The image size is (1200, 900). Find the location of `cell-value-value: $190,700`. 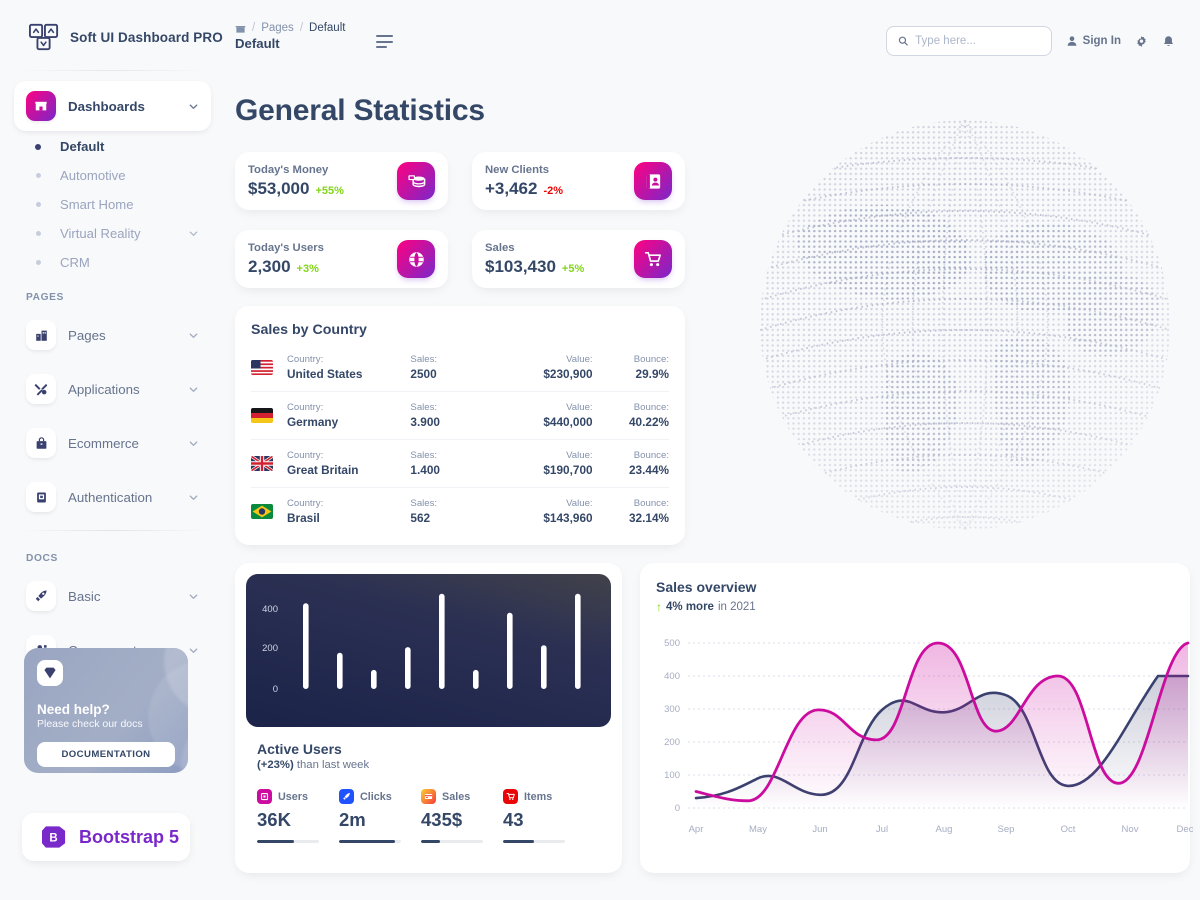

cell-value-value: $190,700 is located at coordinates (568, 470).